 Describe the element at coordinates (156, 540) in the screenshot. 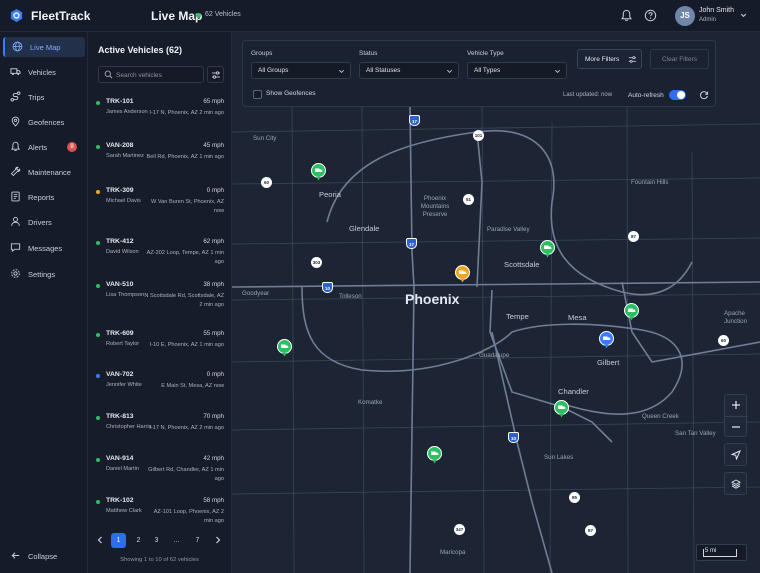

I see `page-button-3: 3` at that location.